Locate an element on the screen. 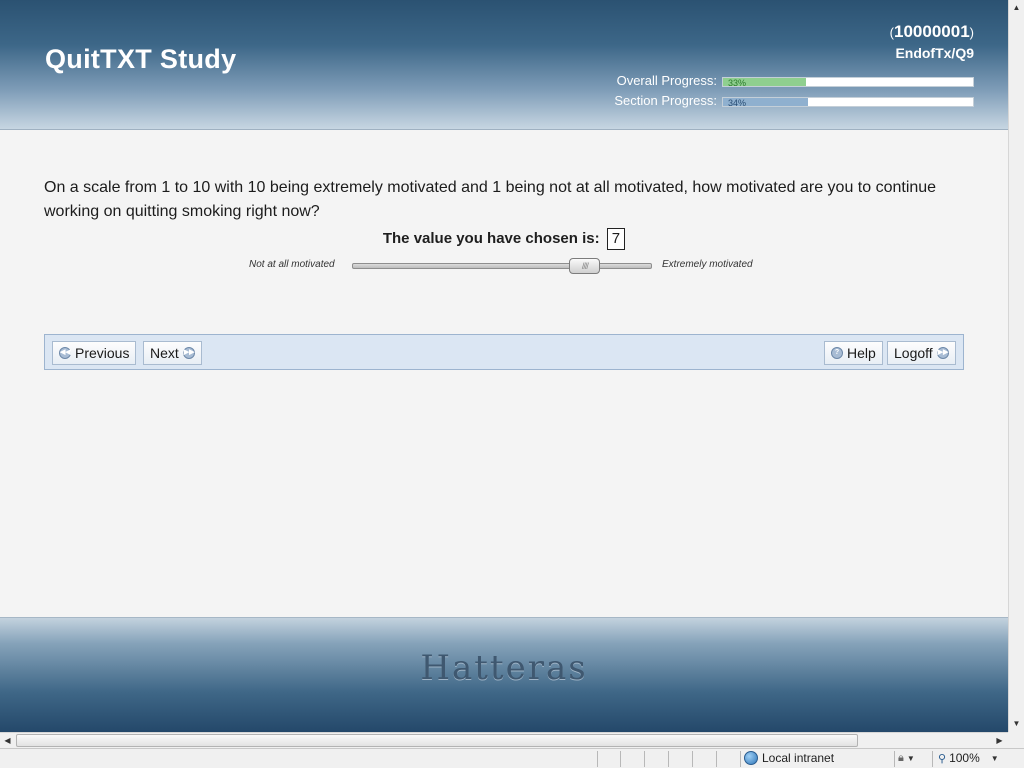 The width and height of the screenshot is (1024, 768). help-icon: ? is located at coordinates (837, 353).